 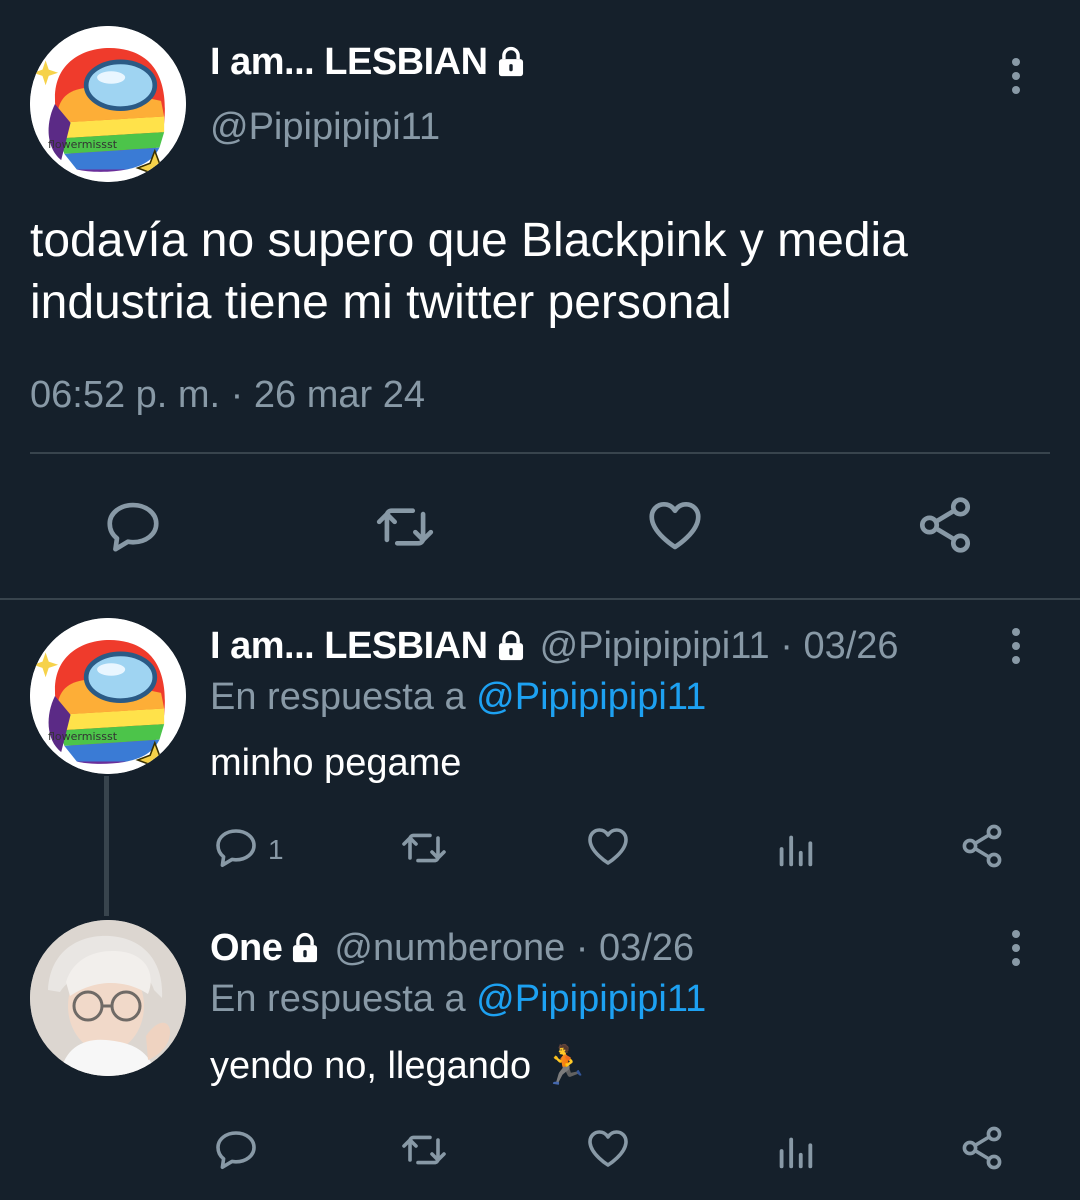 What do you see at coordinates (336, 763) in the screenshot?
I see `reply-text: minho pegame` at bounding box center [336, 763].